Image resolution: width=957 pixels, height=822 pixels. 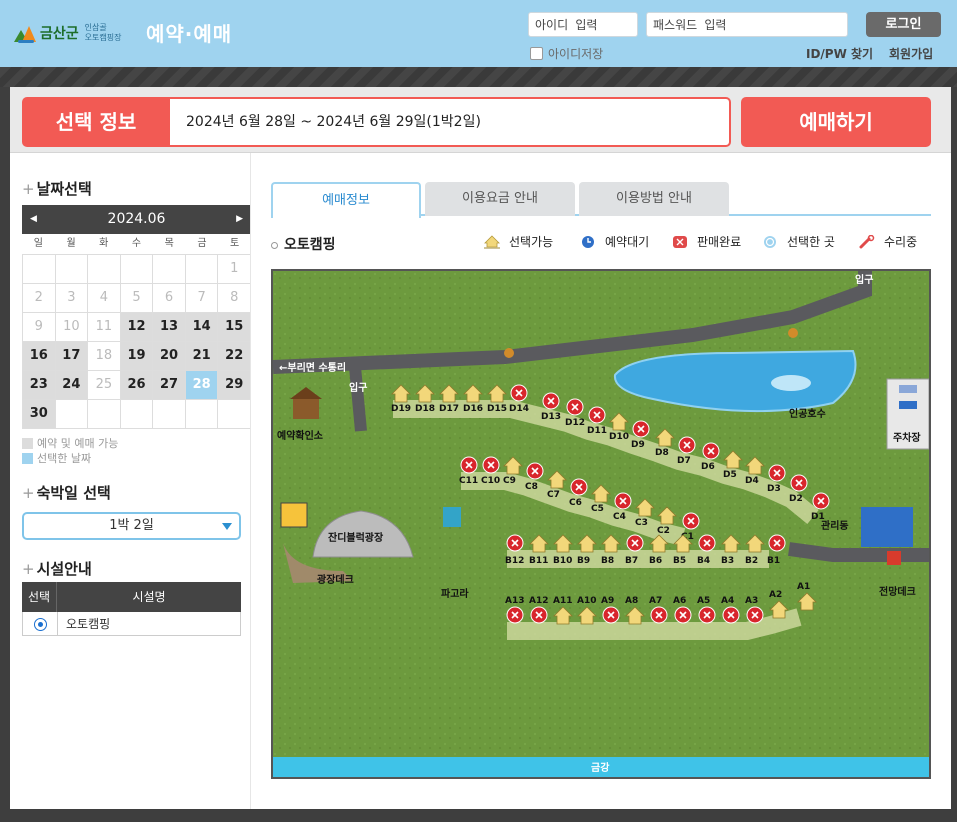 I want to click on area-title: 오토캠핑, so click(x=303, y=244).